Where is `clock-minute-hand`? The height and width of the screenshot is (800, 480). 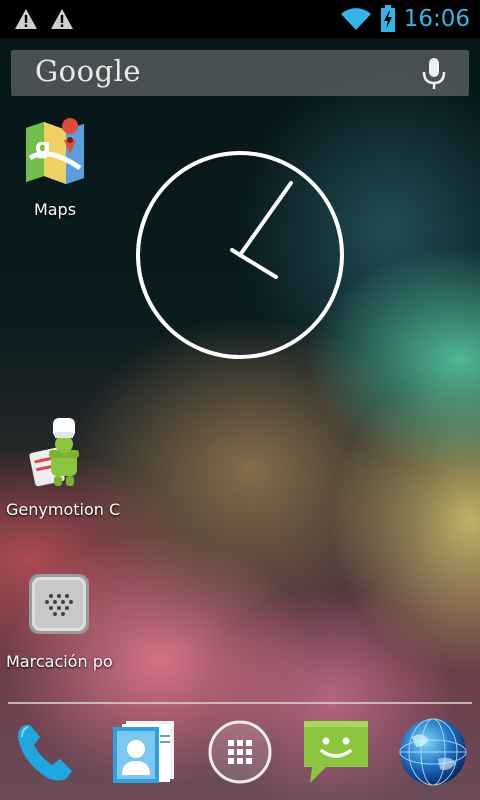 clock-minute-hand is located at coordinates (265, 219).